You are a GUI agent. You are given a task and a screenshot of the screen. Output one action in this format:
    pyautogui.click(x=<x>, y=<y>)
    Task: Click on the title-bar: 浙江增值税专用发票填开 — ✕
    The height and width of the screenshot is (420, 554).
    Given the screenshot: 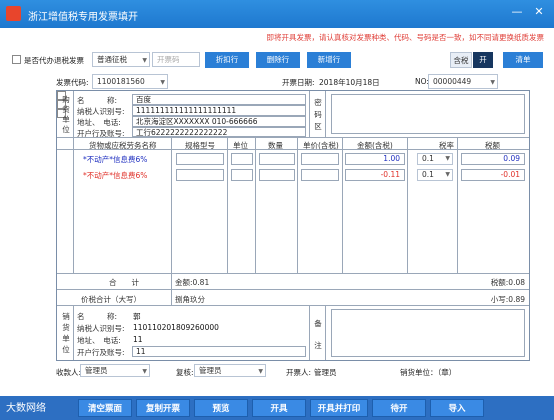 What is the action you would take?
    pyautogui.click(x=277, y=14)
    